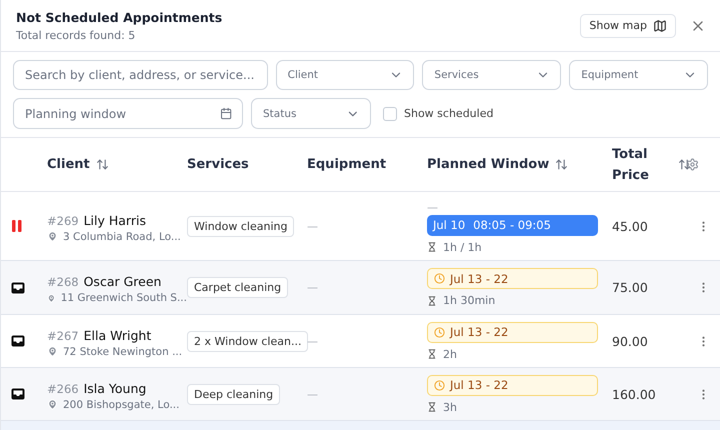  I want to click on dialog-title: Not Scheduled Appointments, so click(119, 17).